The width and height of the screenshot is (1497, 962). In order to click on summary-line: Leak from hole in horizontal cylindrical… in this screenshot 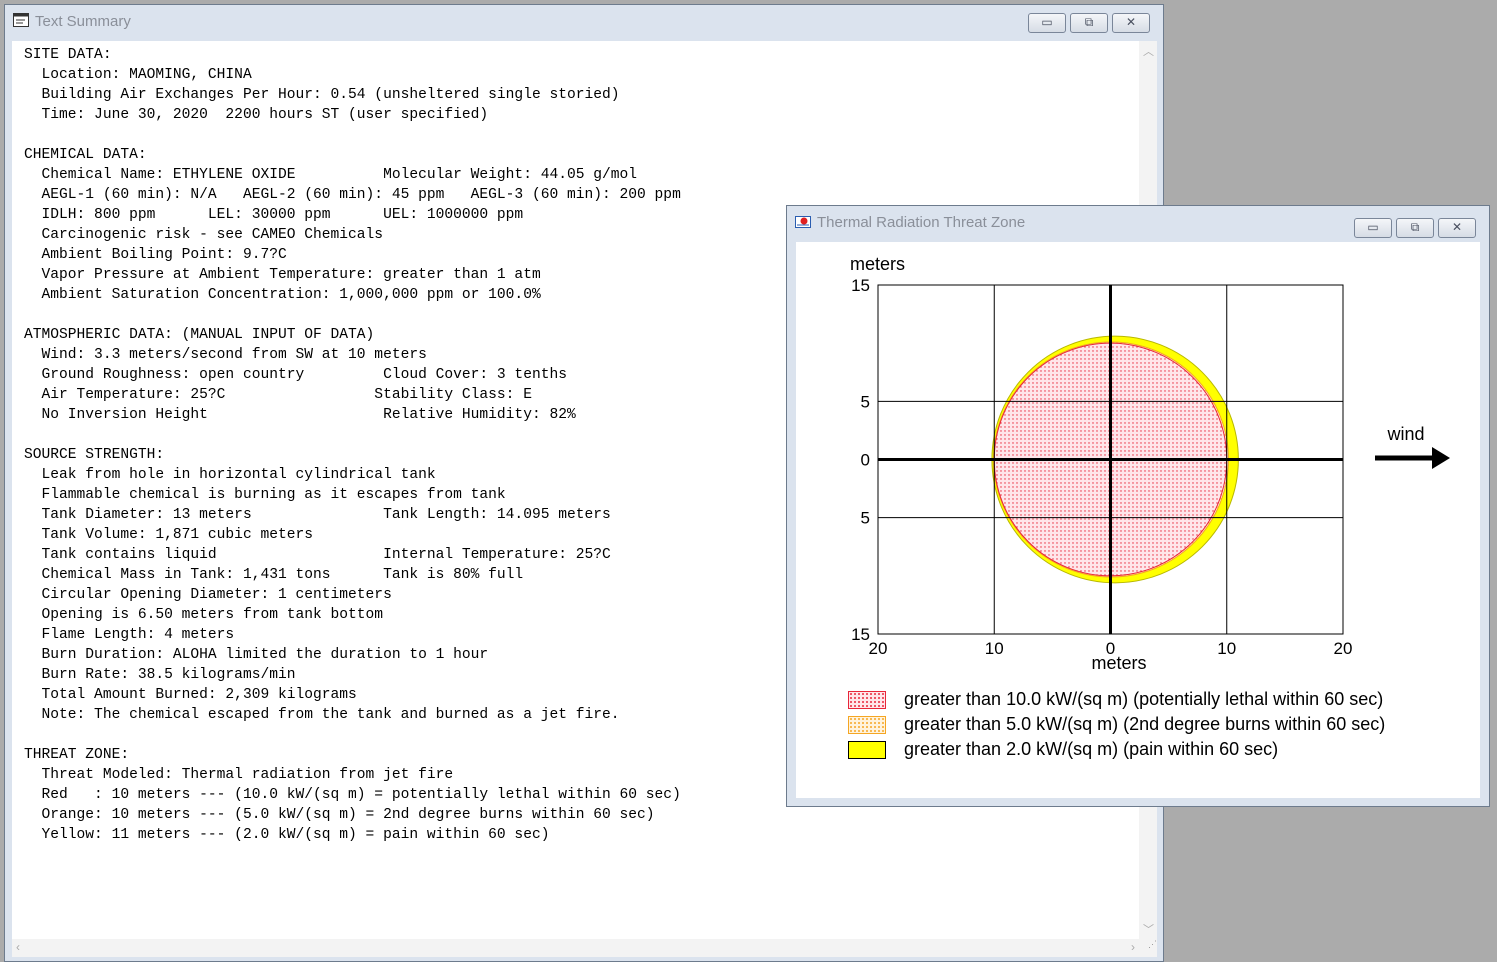, I will do `click(238, 475)`.